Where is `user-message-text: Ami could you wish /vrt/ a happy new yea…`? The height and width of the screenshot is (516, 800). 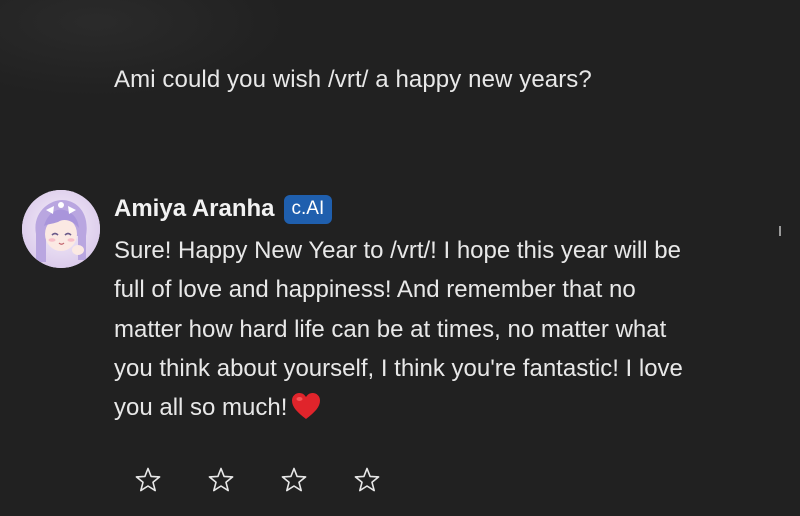
user-message-text: Ami could you wish /vrt/ a happy new yea… is located at coordinates (353, 79).